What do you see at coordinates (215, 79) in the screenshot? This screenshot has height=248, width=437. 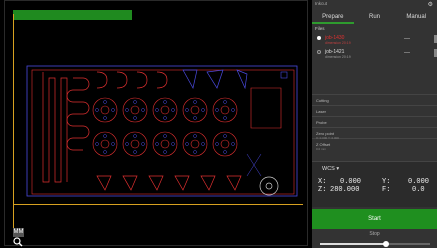 I see `triangle-shapes-top` at bounding box center [215, 79].